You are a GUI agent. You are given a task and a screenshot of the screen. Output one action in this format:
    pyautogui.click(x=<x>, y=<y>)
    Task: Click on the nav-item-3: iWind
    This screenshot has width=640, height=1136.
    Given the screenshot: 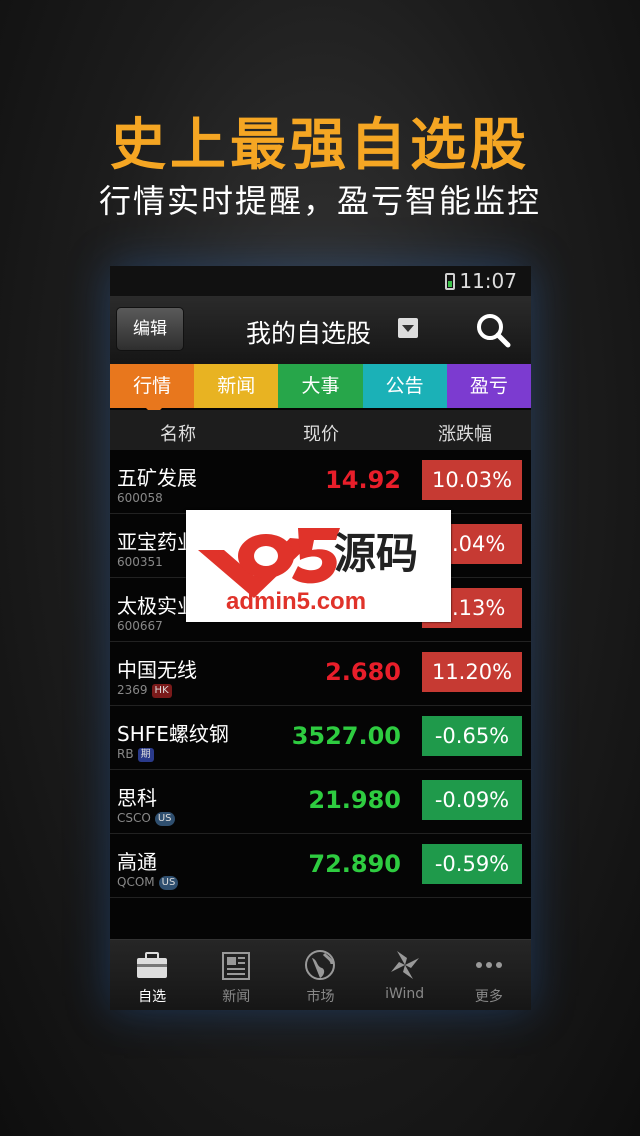 What is the action you would take?
    pyautogui.click(x=405, y=975)
    